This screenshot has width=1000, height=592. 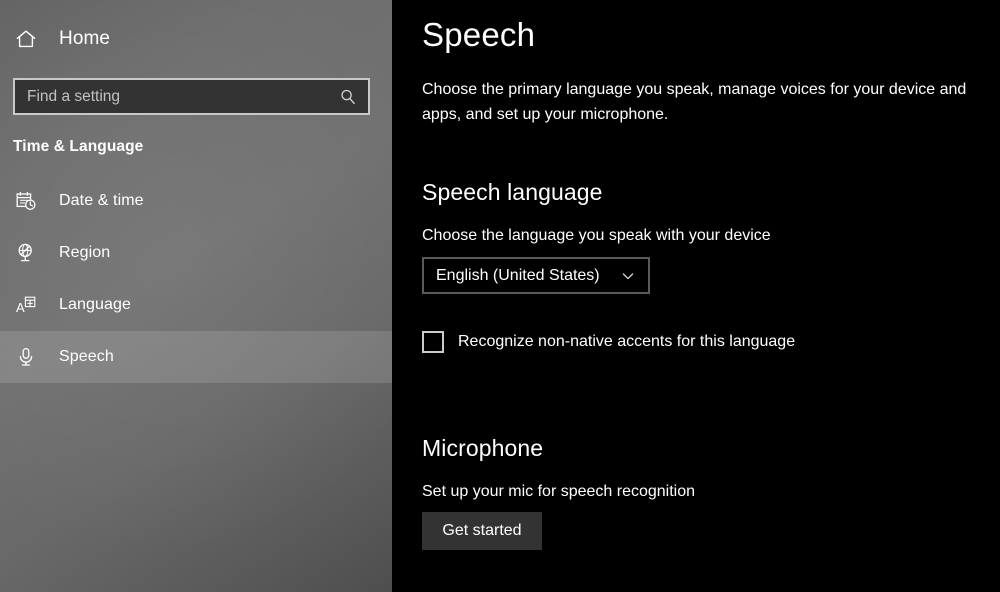 I want to click on section-heading-microphone: Microphone, so click(x=483, y=448).